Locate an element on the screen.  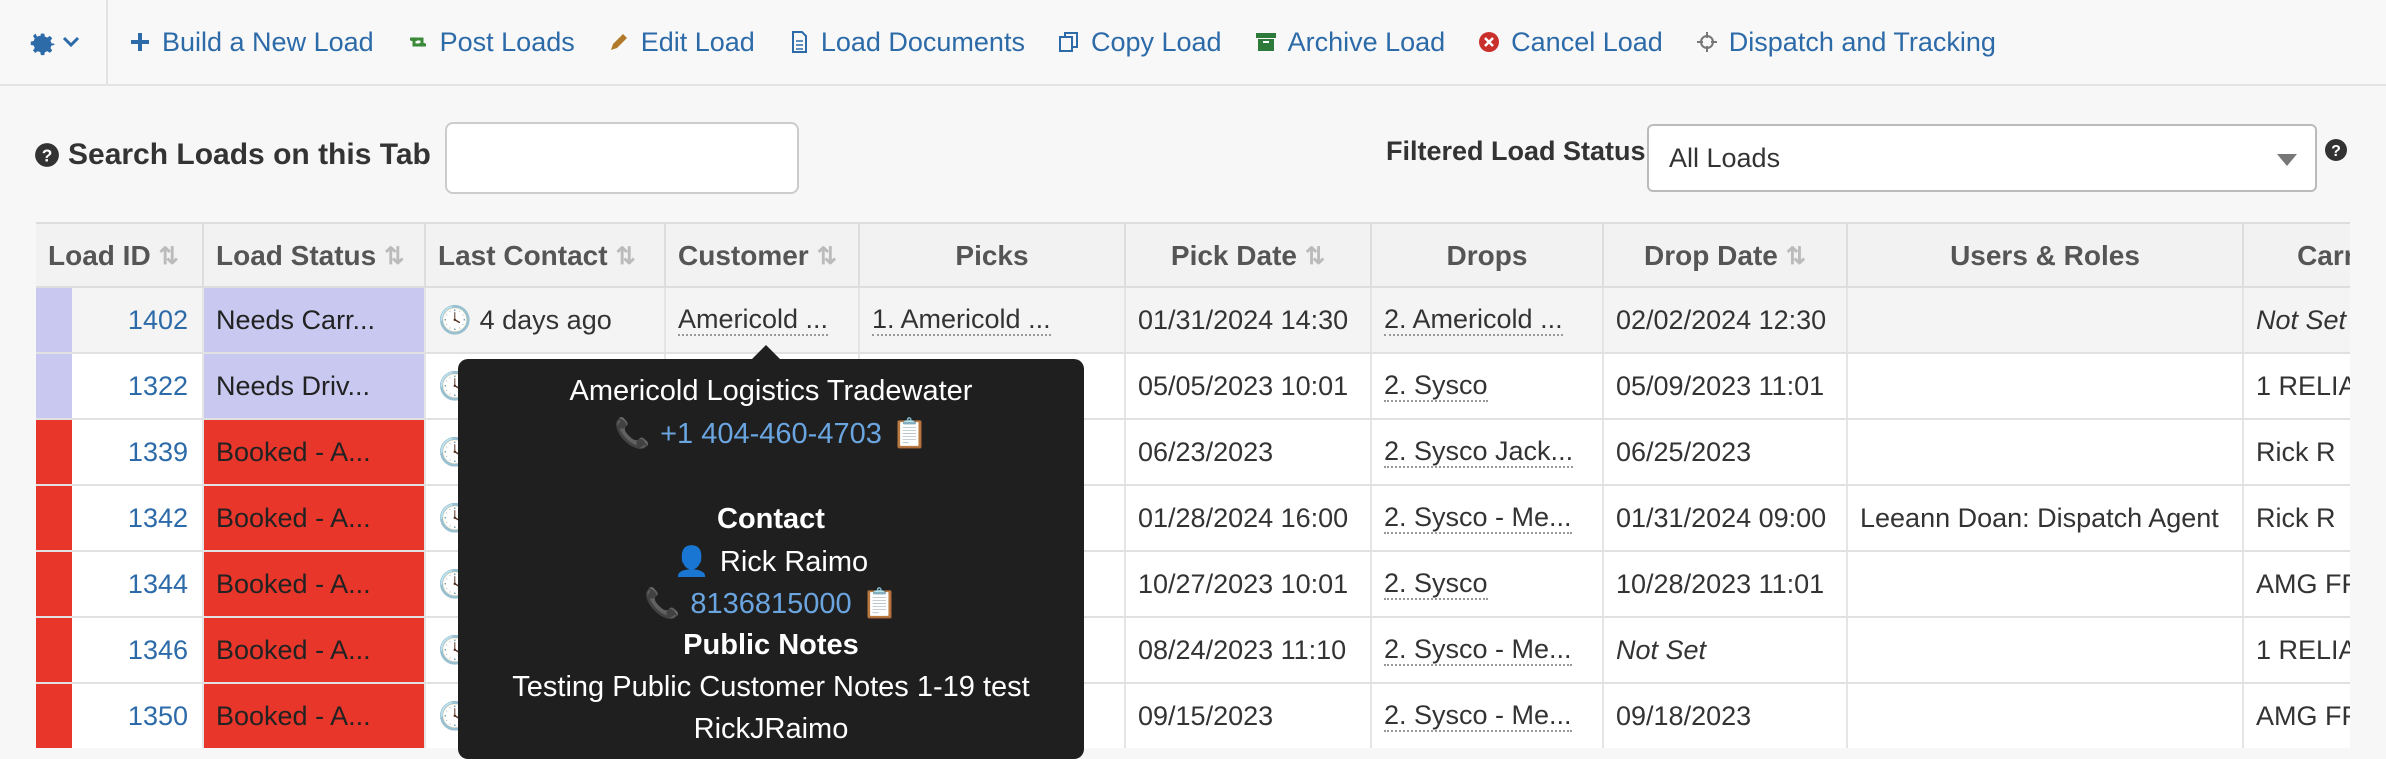
drop_date-text: 02/02/2024 12:30 is located at coordinates (1721, 319).